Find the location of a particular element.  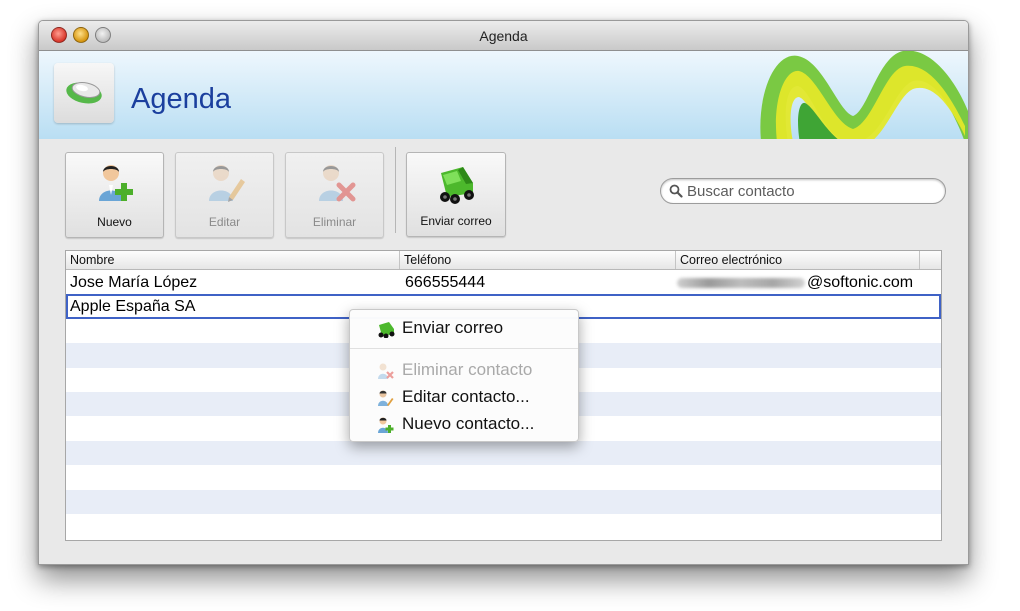

menu-separator is located at coordinates (464, 348).